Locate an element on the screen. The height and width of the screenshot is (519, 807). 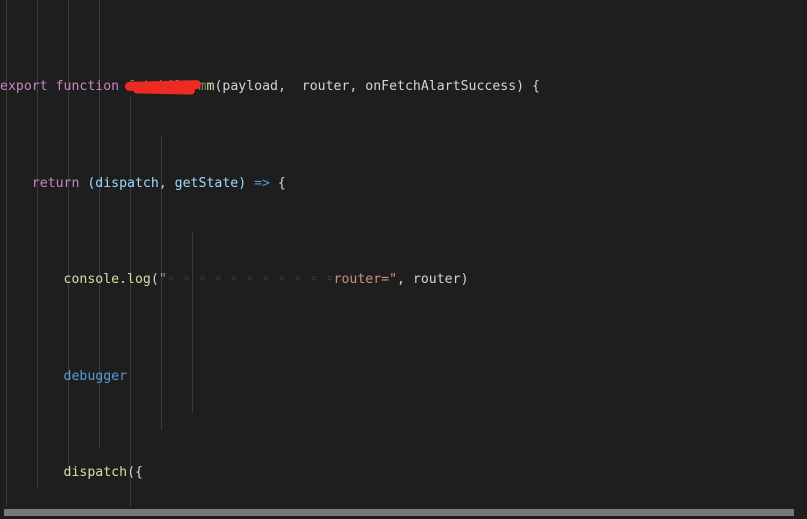
whitespace-dots: ◦ ◦ ◦ ◦ ◦ ◦ ◦ ◦ ◦ ◦ ◦ is located at coordinates (250, 280).